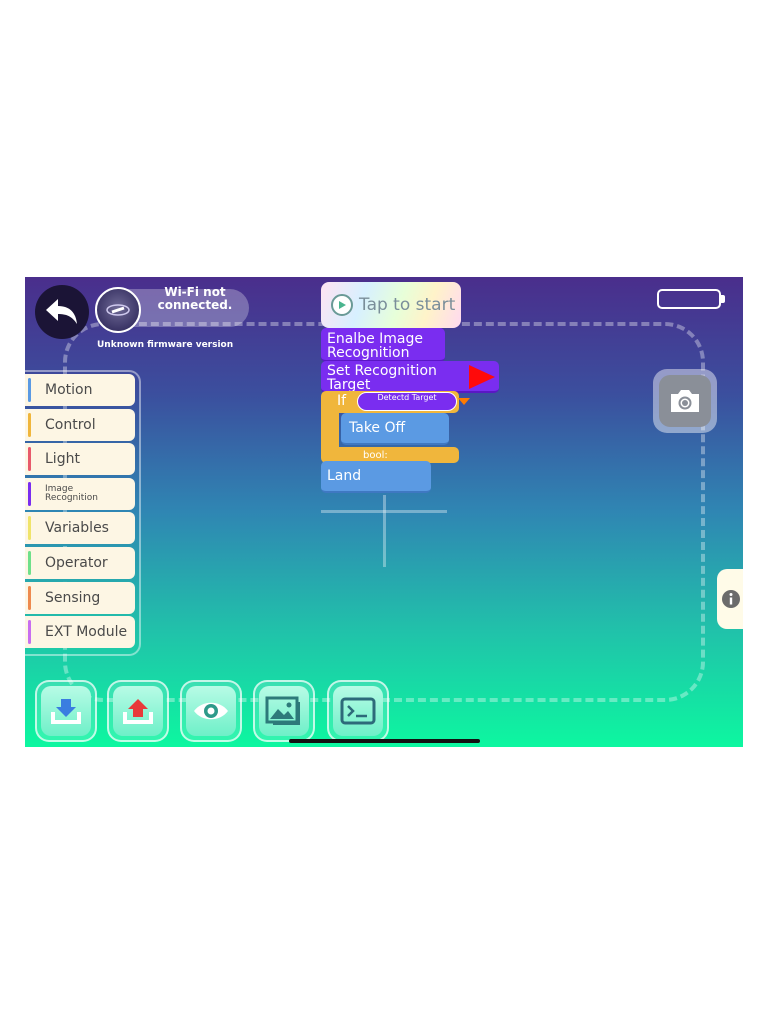 The height and width of the screenshot is (1024, 768). What do you see at coordinates (723, 299) in the screenshot?
I see `battery-cap` at bounding box center [723, 299].